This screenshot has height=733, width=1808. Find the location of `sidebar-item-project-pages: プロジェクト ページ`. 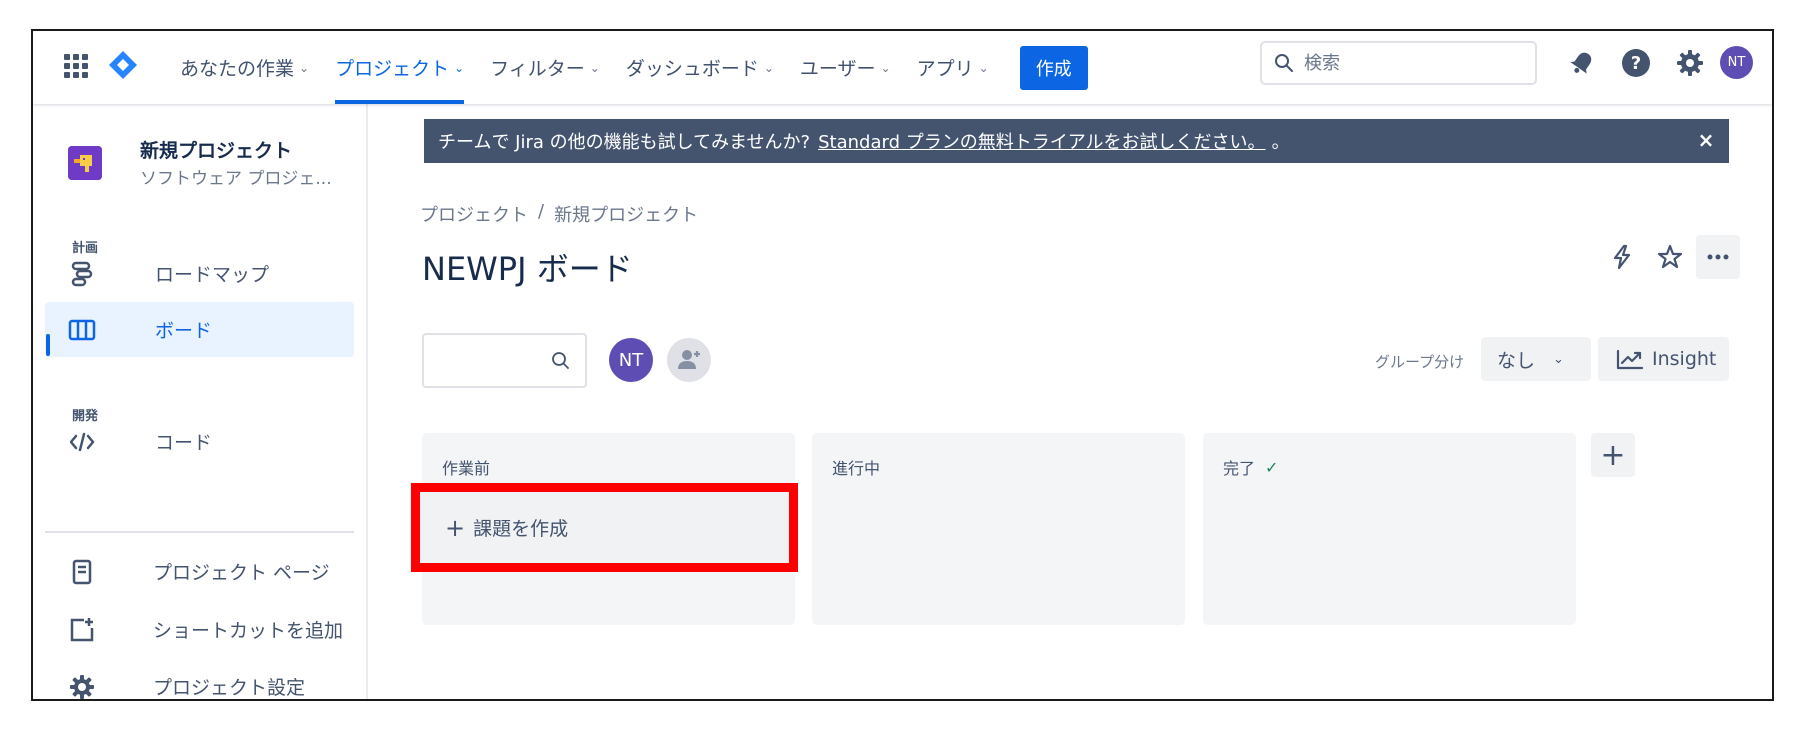

sidebar-item-project-pages: プロジェクト ページ is located at coordinates (199, 571).